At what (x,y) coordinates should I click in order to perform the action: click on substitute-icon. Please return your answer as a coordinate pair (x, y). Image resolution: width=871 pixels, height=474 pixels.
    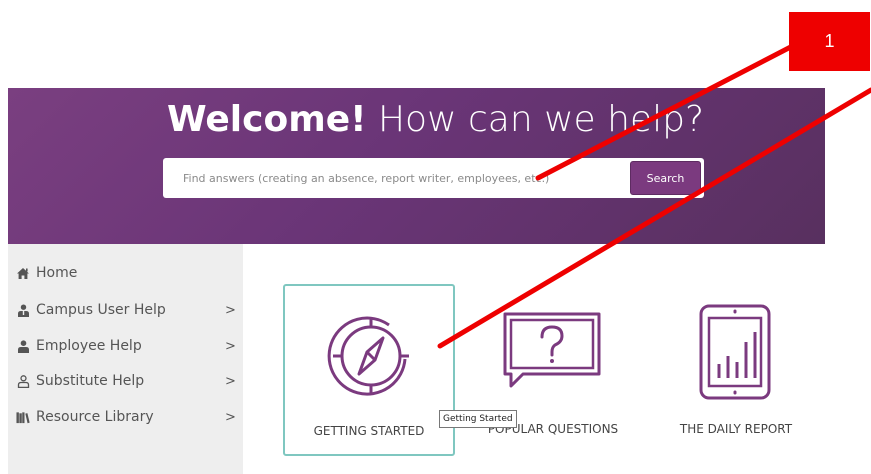
    Looking at the image, I should click on (23, 381).